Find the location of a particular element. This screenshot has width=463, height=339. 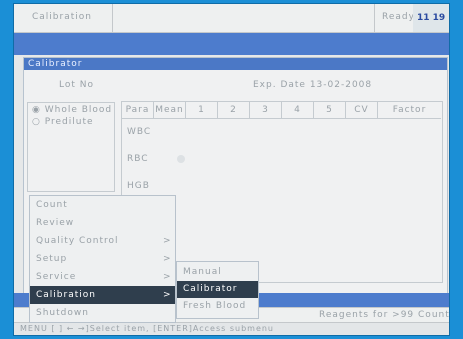

lot-number-label: Lot No is located at coordinates (76, 85).